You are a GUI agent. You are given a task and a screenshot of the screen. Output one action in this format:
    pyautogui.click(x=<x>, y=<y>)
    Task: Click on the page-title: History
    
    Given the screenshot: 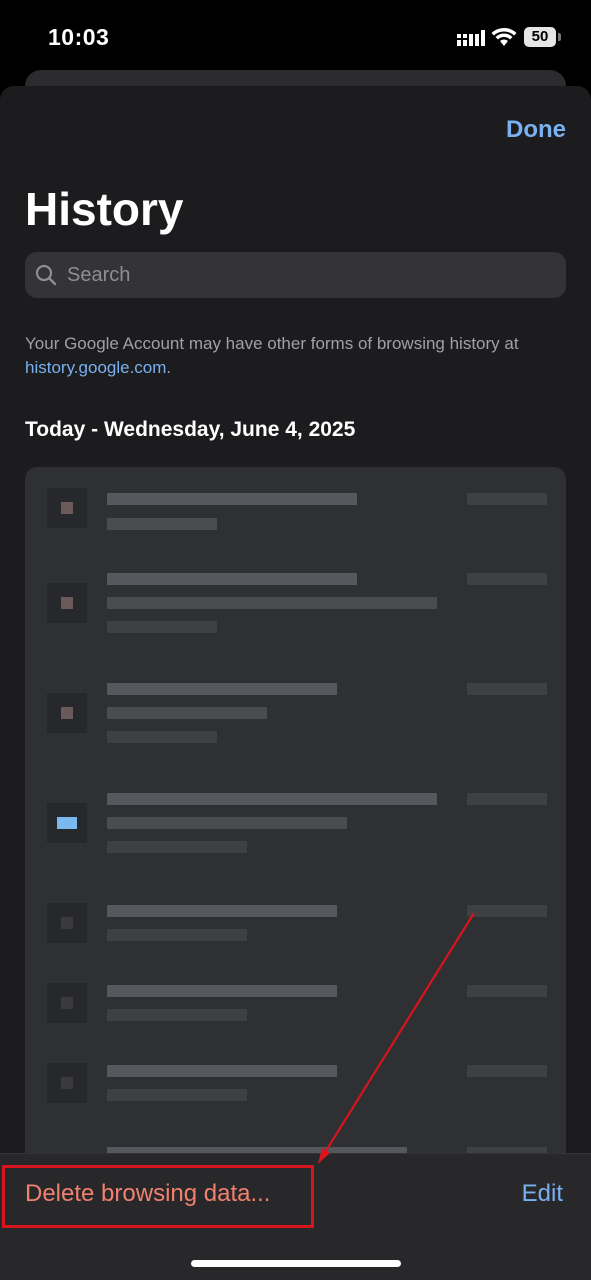 What is the action you would take?
    pyautogui.click(x=104, y=209)
    